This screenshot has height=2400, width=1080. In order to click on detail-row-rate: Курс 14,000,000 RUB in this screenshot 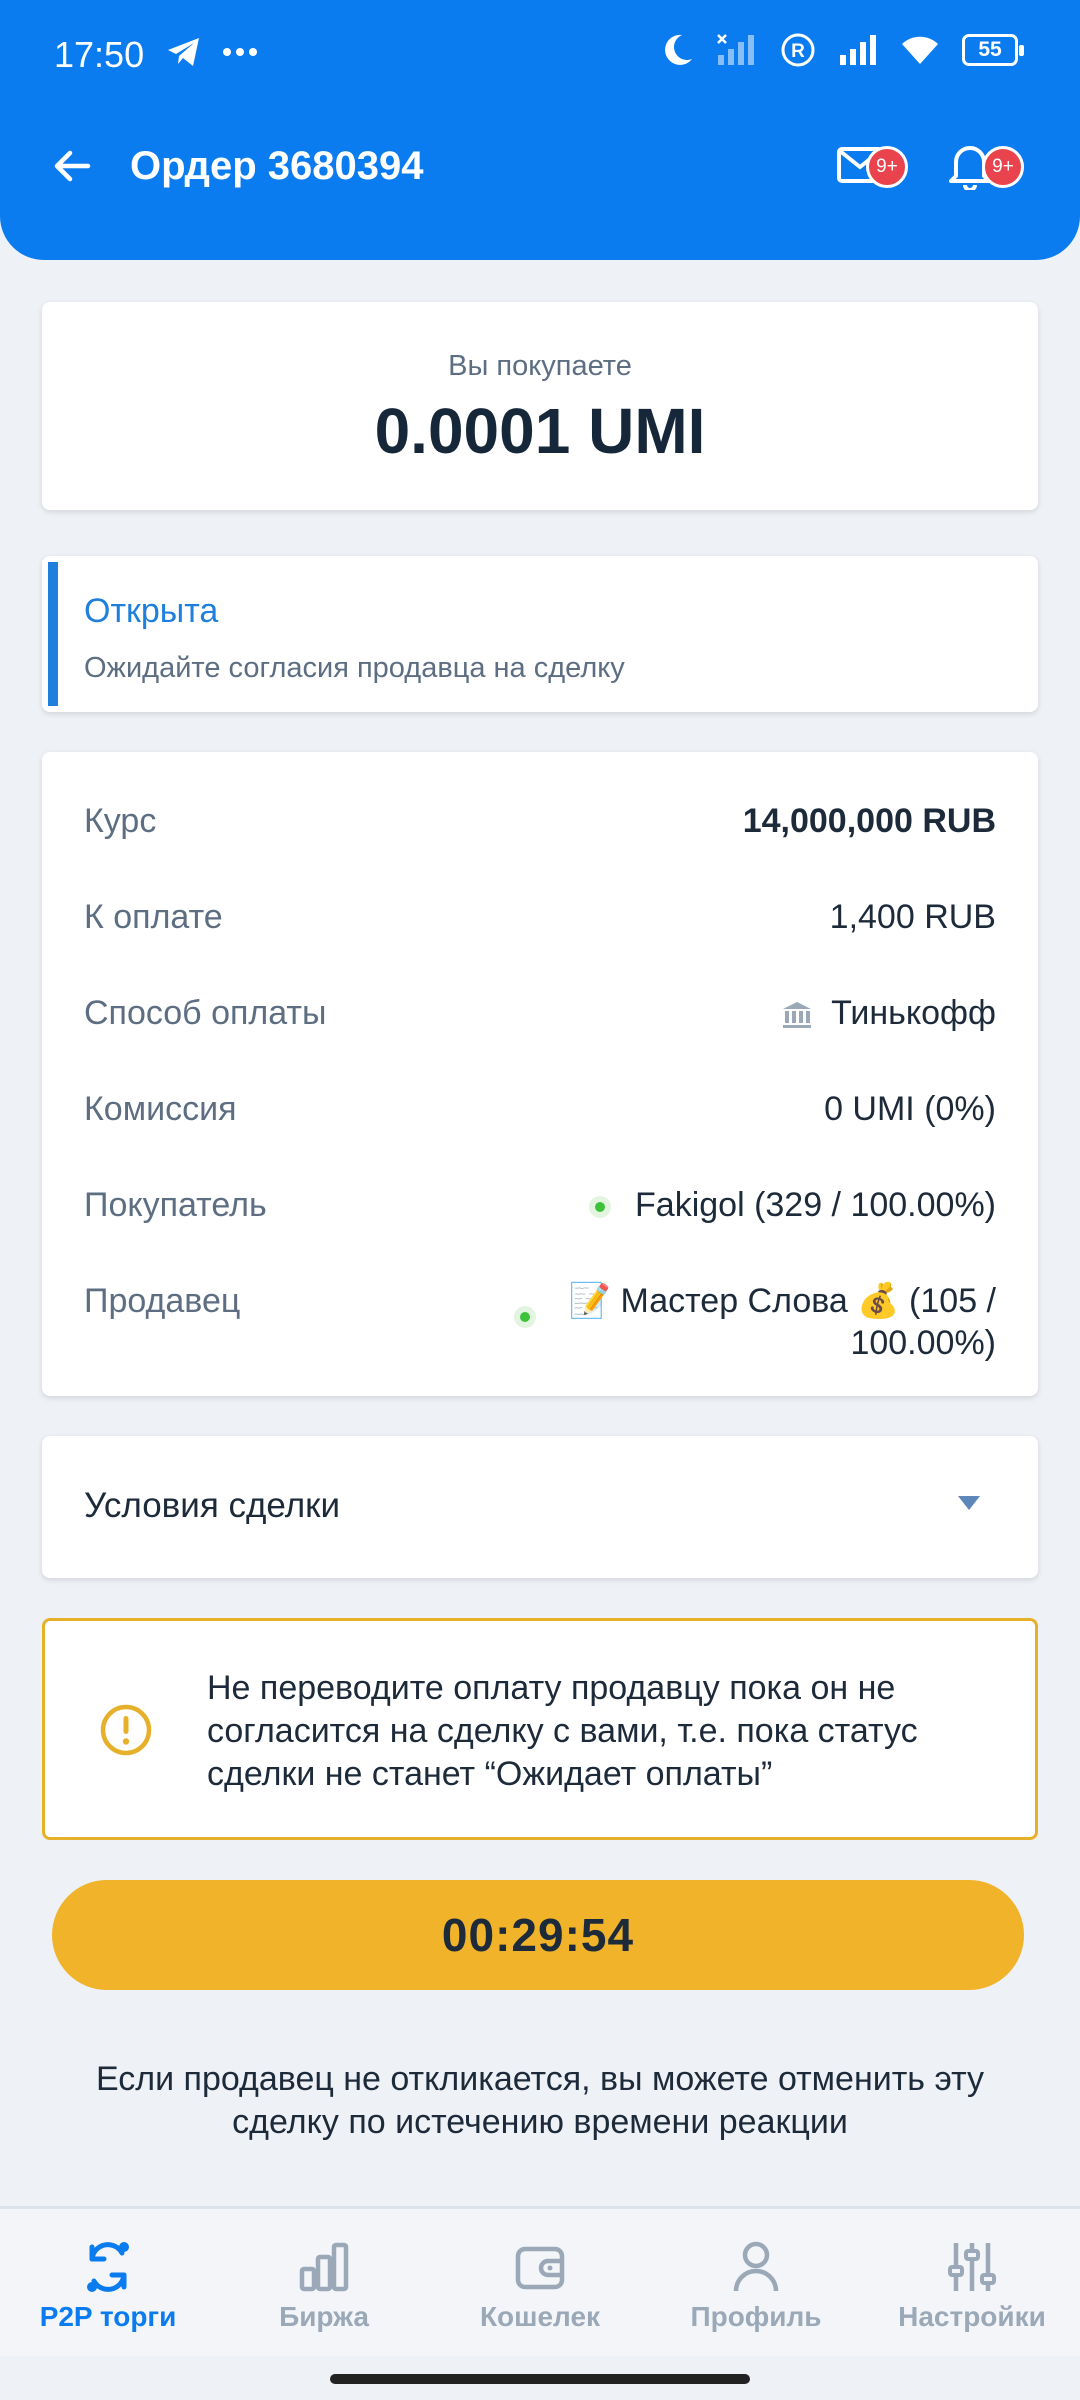, I will do `click(540, 832)`.